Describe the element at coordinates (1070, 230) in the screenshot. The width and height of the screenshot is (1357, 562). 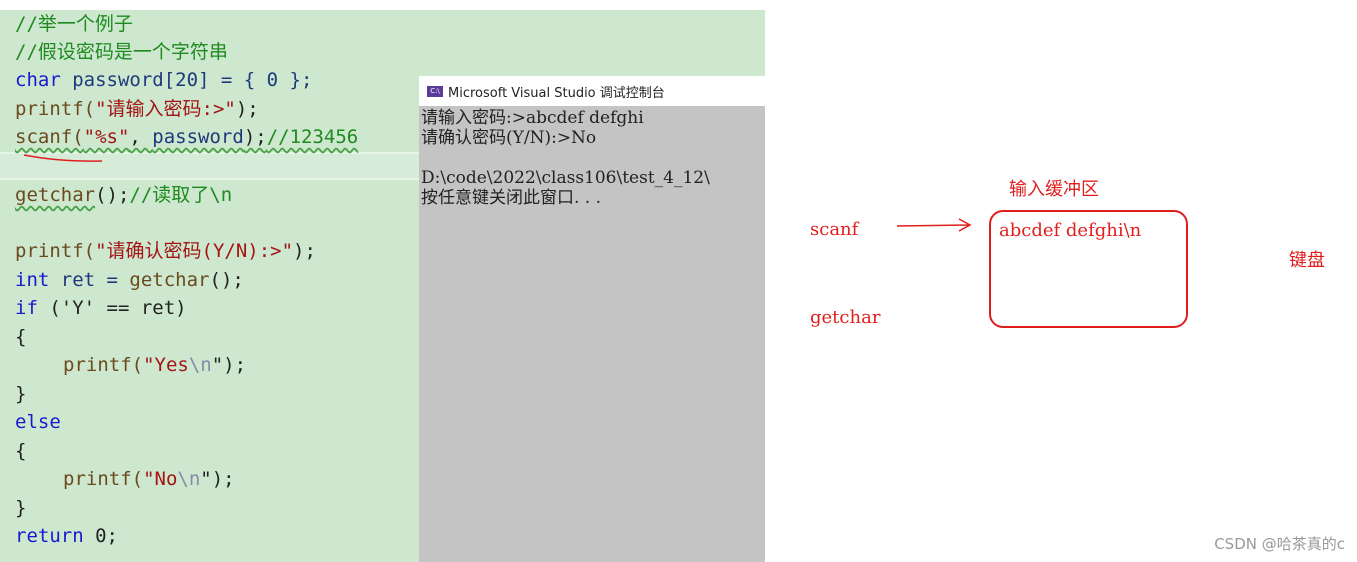
I see `buffer-content: abcdef defghi\n` at that location.